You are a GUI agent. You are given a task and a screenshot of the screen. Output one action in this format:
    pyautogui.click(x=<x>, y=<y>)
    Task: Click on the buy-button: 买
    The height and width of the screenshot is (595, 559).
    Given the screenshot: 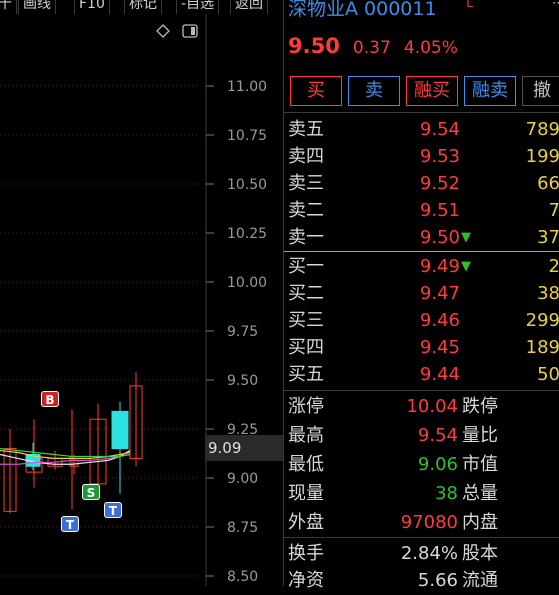 What is the action you would take?
    pyautogui.click(x=316, y=91)
    